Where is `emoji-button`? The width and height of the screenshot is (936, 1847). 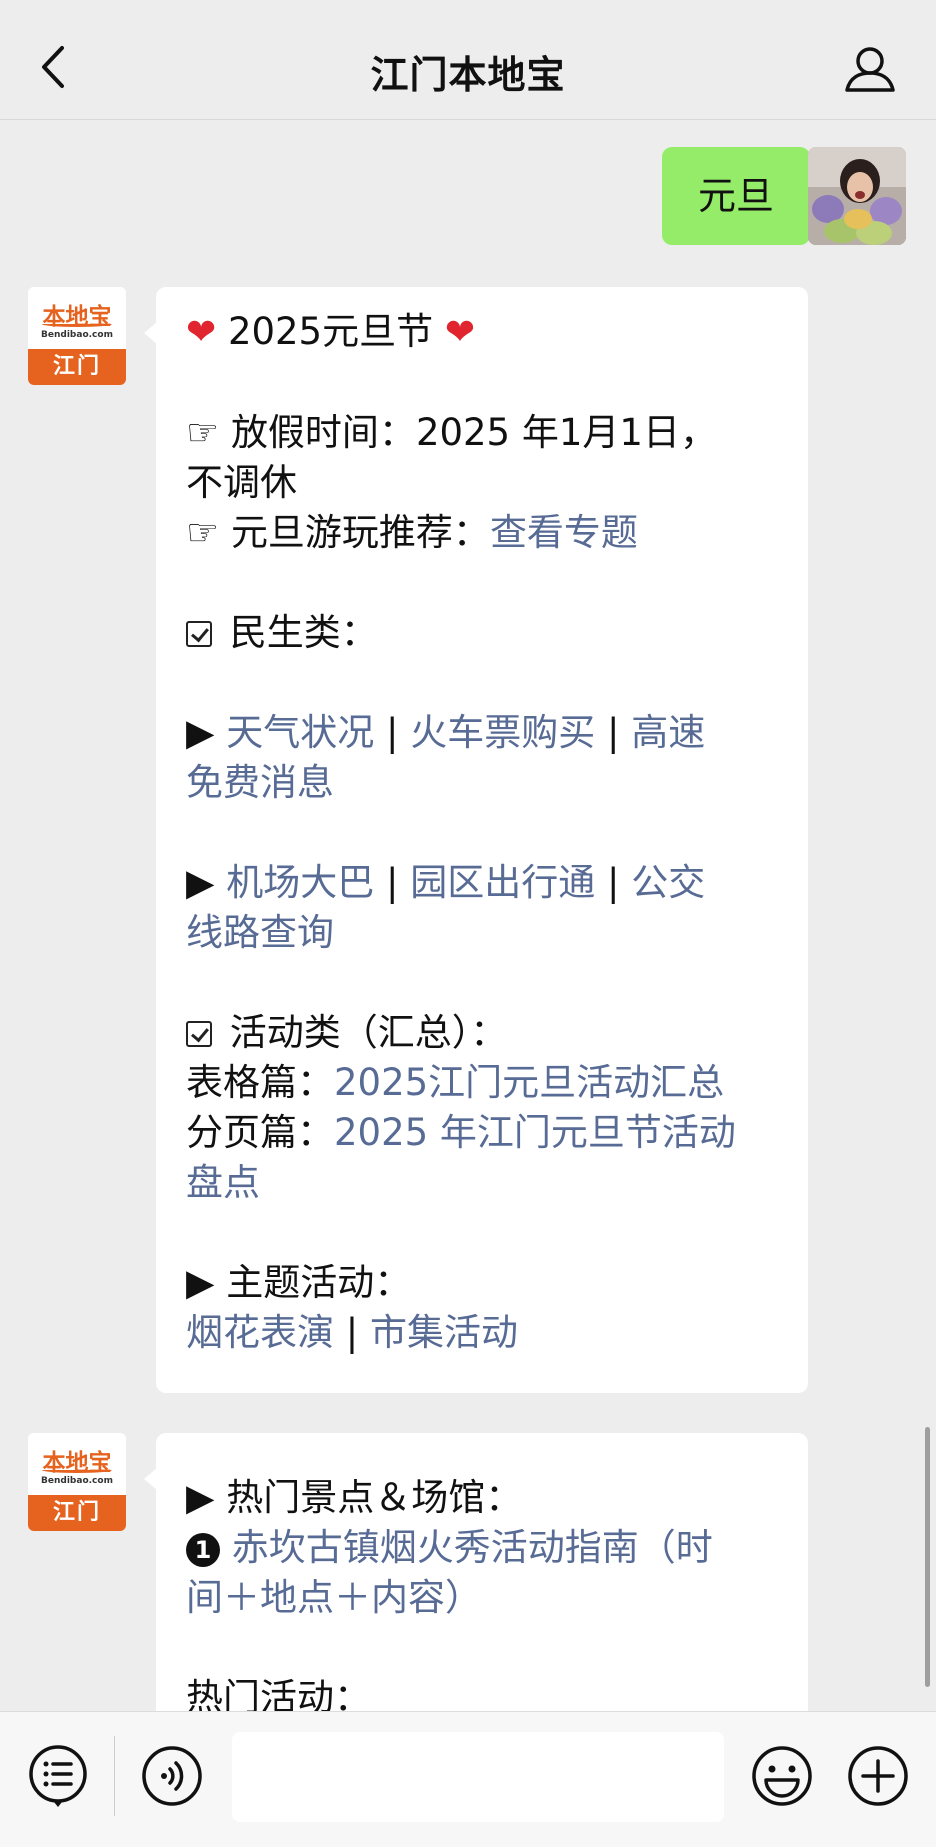
emoji-button is located at coordinates (782, 1776).